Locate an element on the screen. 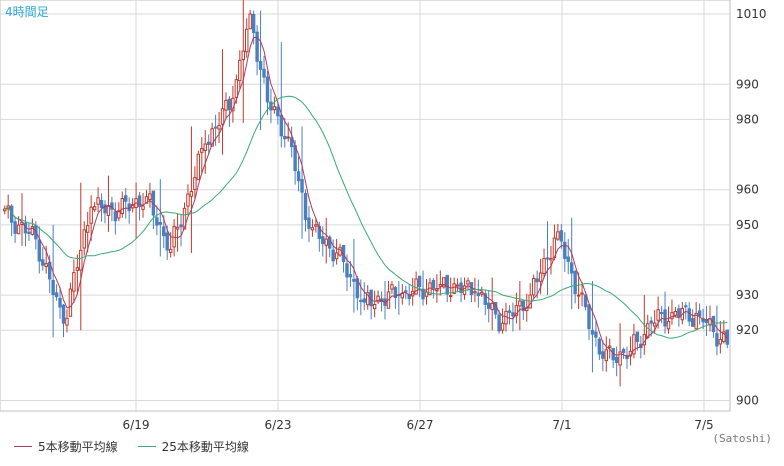  timeframe-label: 4時間足 is located at coordinates (27, 12).